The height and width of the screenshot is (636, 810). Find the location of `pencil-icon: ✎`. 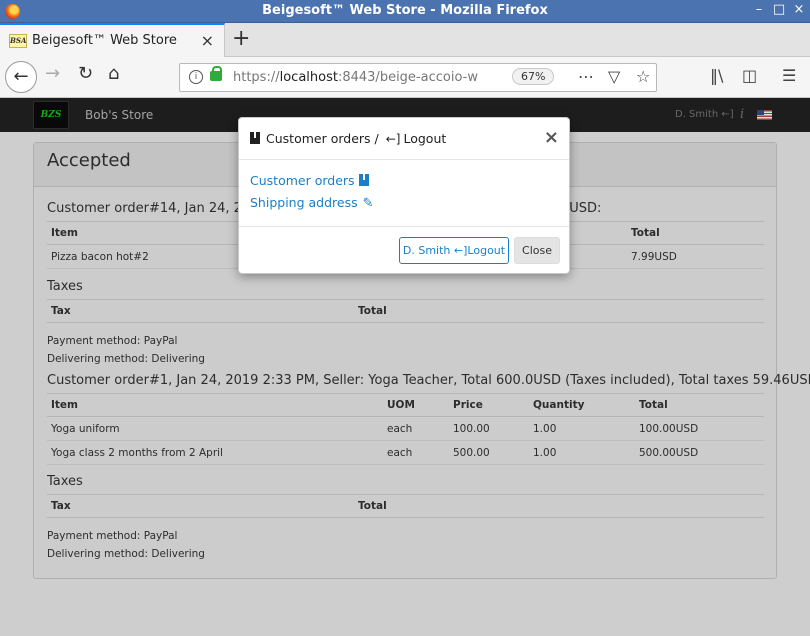

pencil-icon: ✎ is located at coordinates (368, 203).